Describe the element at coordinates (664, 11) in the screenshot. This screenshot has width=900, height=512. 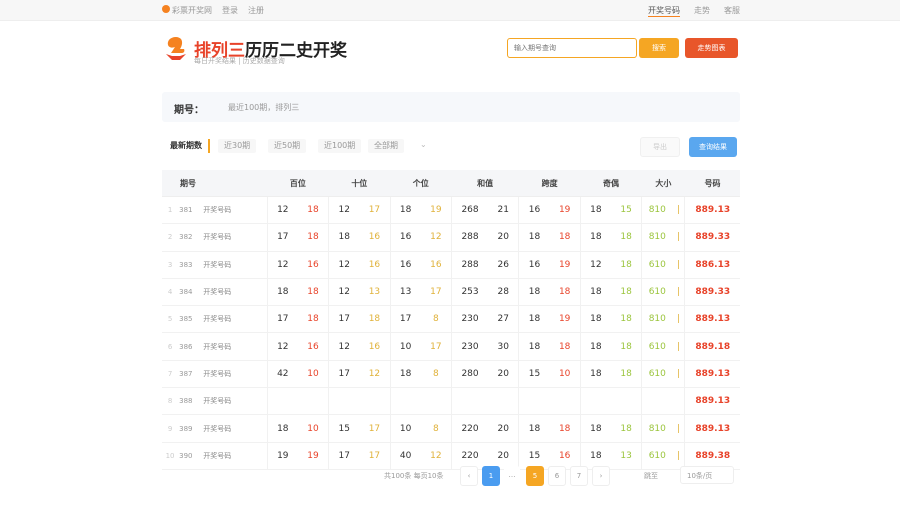
I see `top-link-results: 开奖号码` at that location.